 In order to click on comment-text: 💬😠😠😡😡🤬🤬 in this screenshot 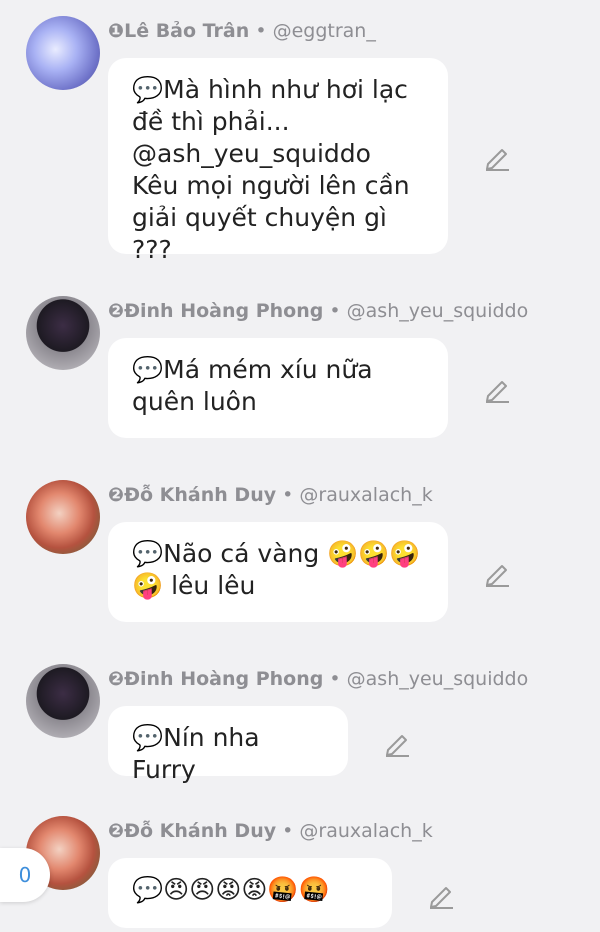, I will do `click(231, 889)`.